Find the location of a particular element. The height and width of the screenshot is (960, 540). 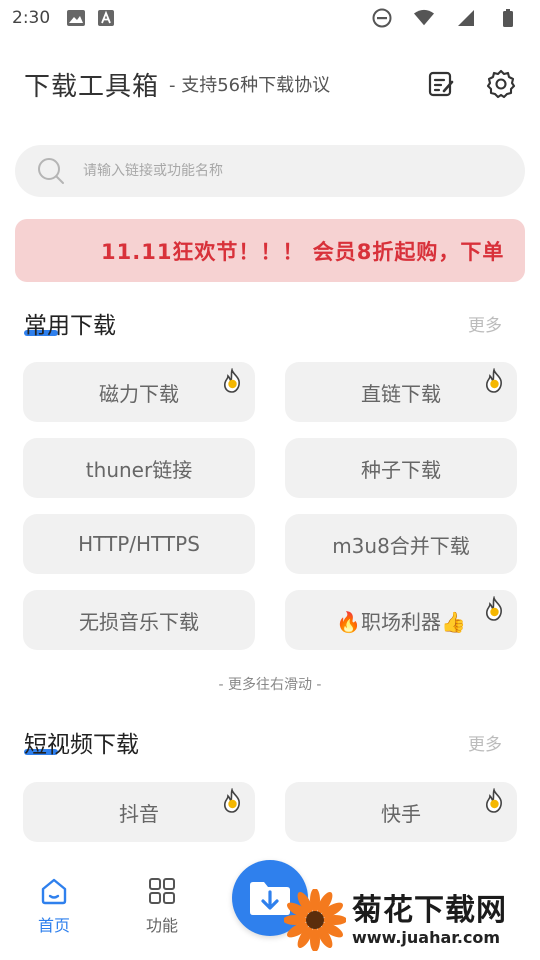

grid-icon is located at coordinates (162, 891).